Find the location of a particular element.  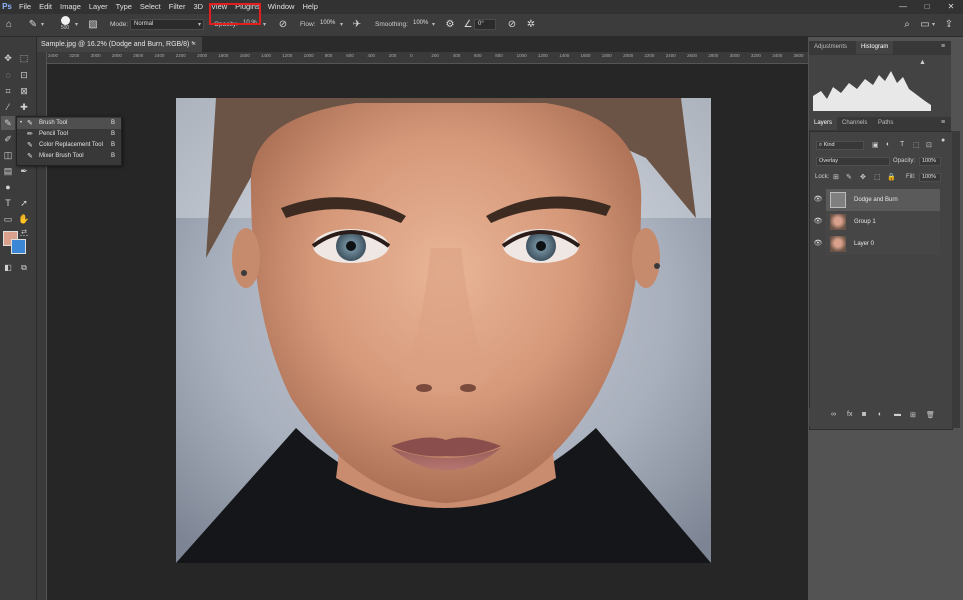

screen-mode-icon: ⧉ is located at coordinates (24, 268).